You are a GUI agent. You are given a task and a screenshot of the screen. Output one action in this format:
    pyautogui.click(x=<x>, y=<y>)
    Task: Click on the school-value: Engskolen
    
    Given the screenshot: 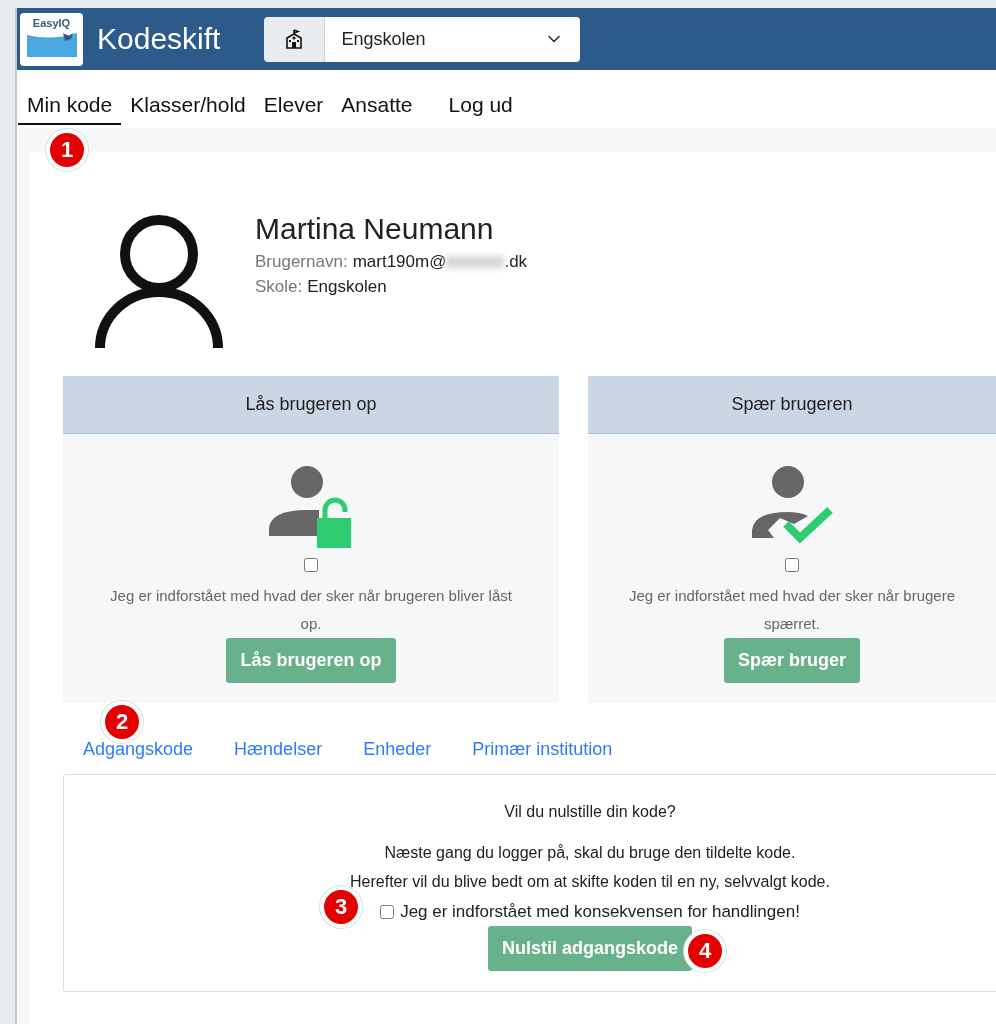 What is the action you would take?
    pyautogui.click(x=347, y=287)
    